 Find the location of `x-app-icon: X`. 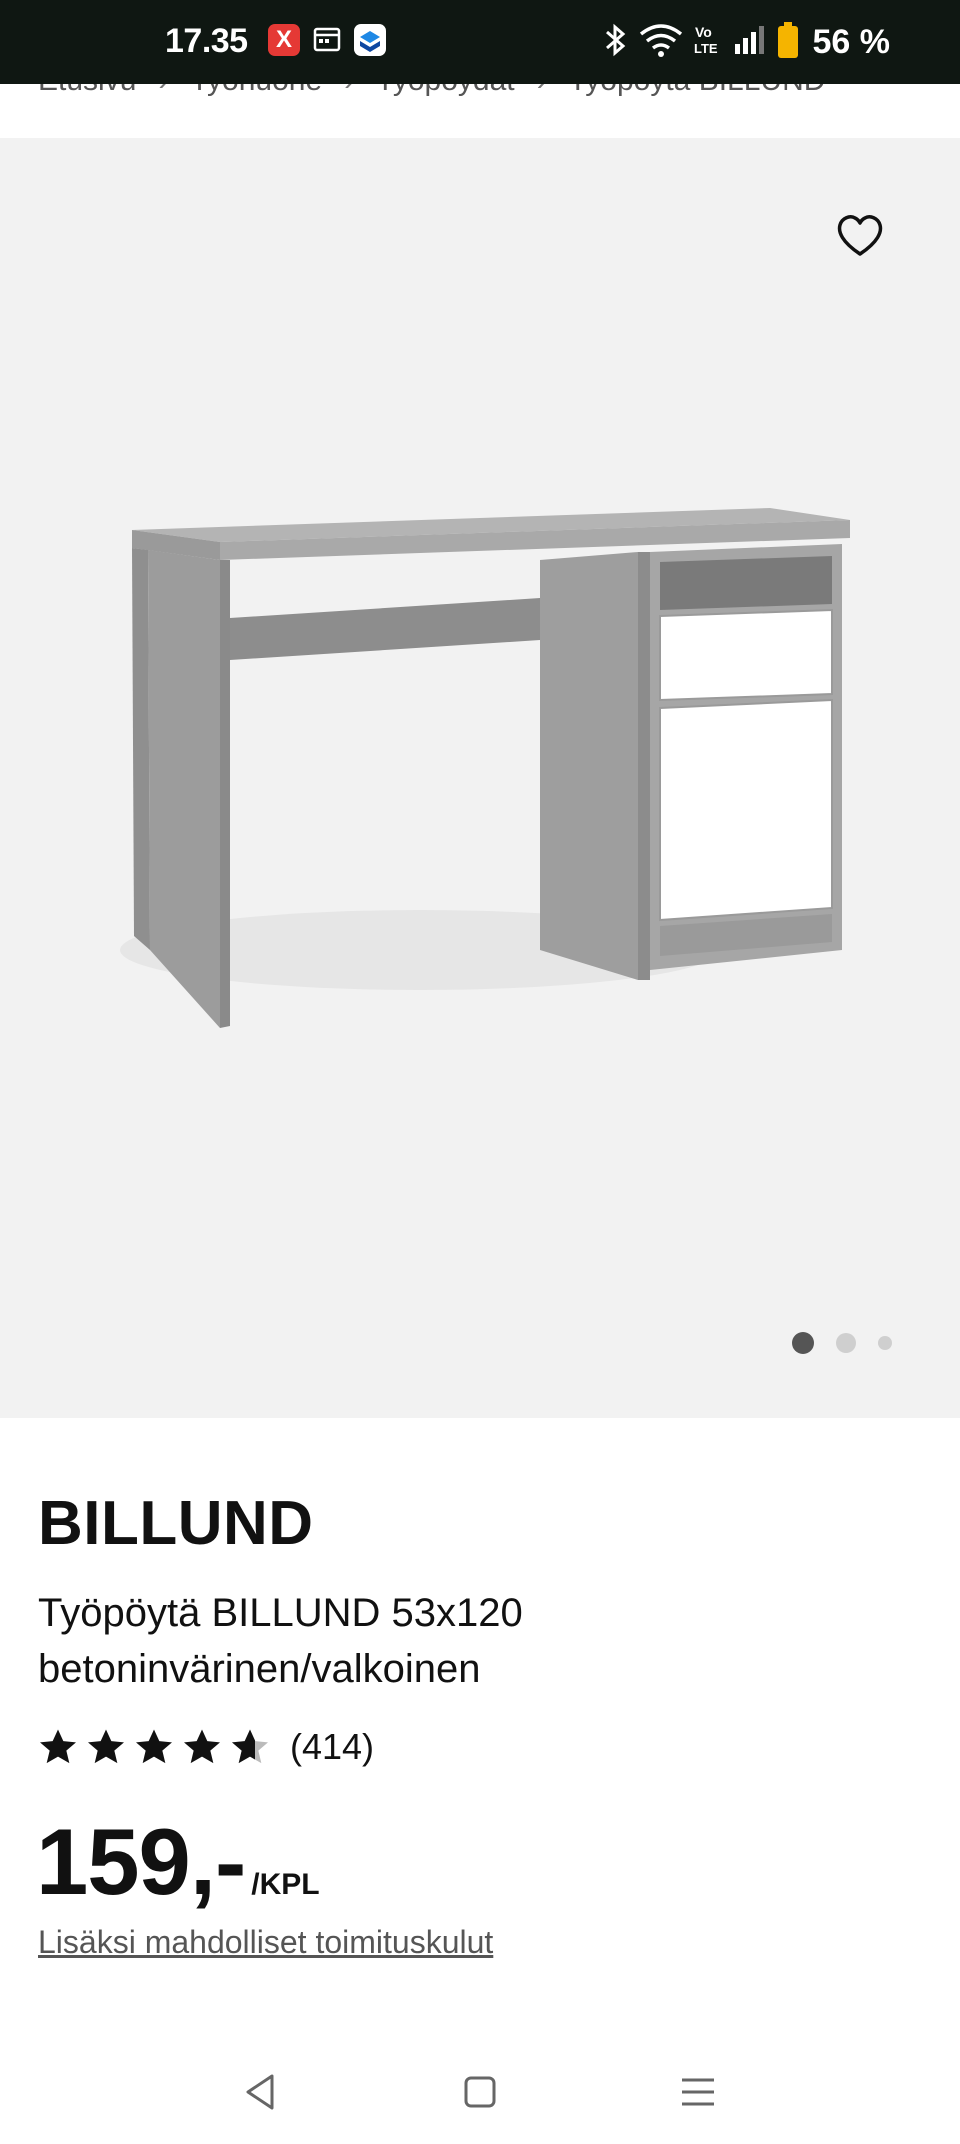

x-app-icon: X is located at coordinates (284, 40).